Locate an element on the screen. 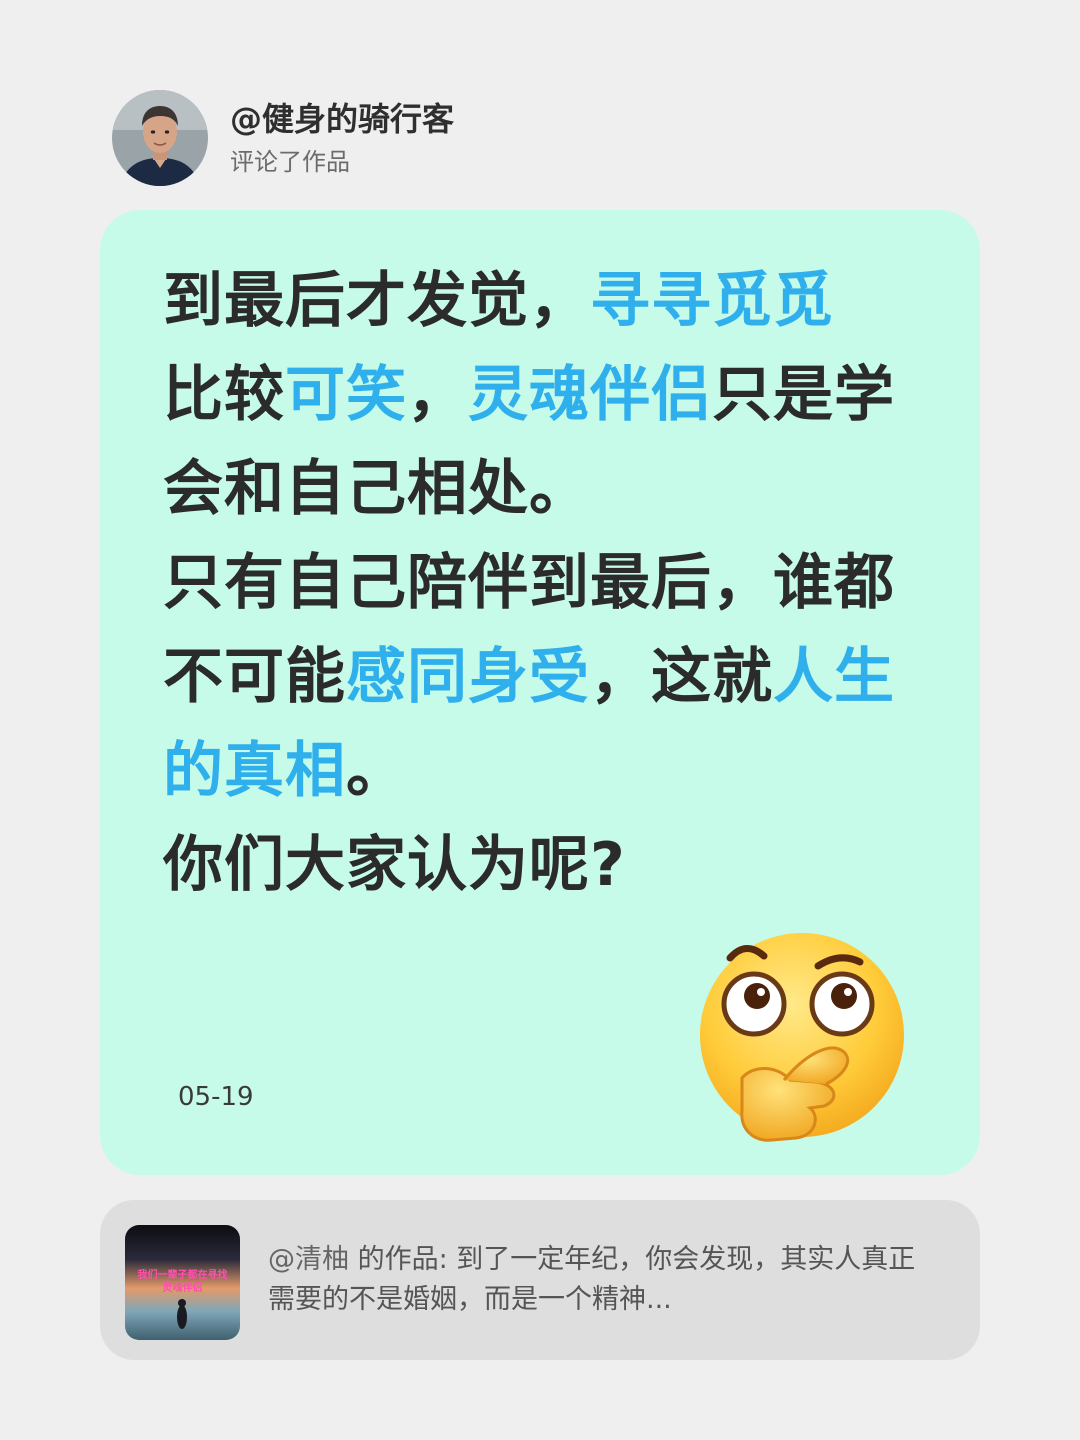 This screenshot has height=1440, width=1080. work-label: 的作品: is located at coordinates (402, 1259).